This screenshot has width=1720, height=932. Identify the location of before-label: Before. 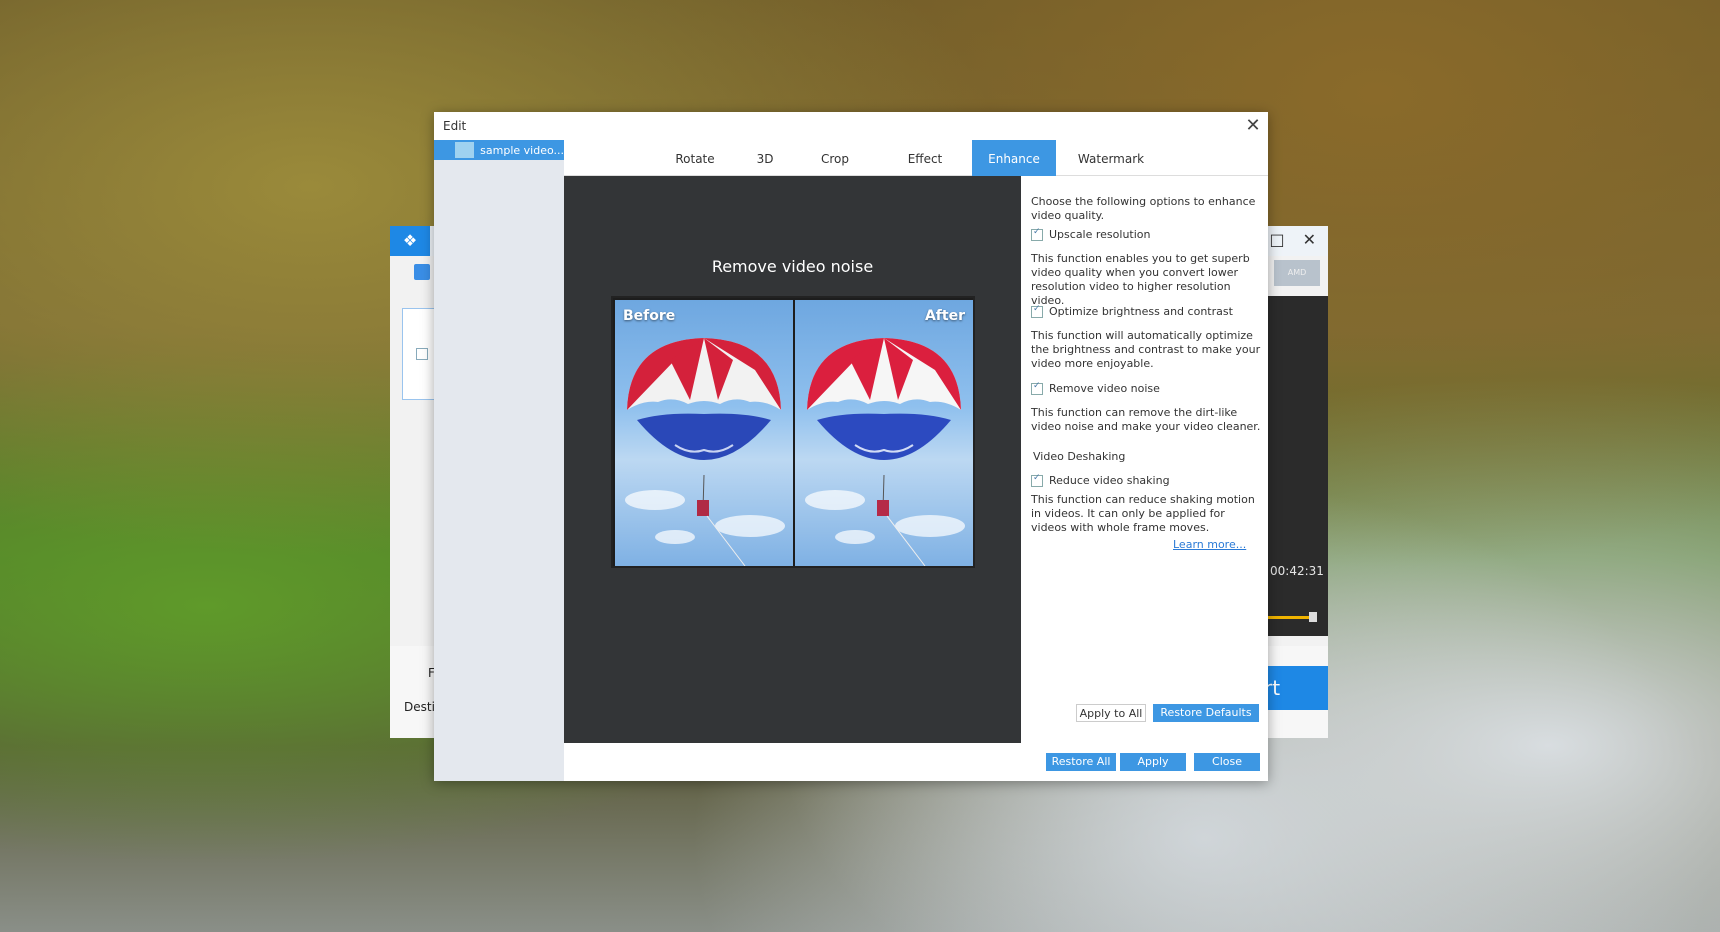
(649, 316).